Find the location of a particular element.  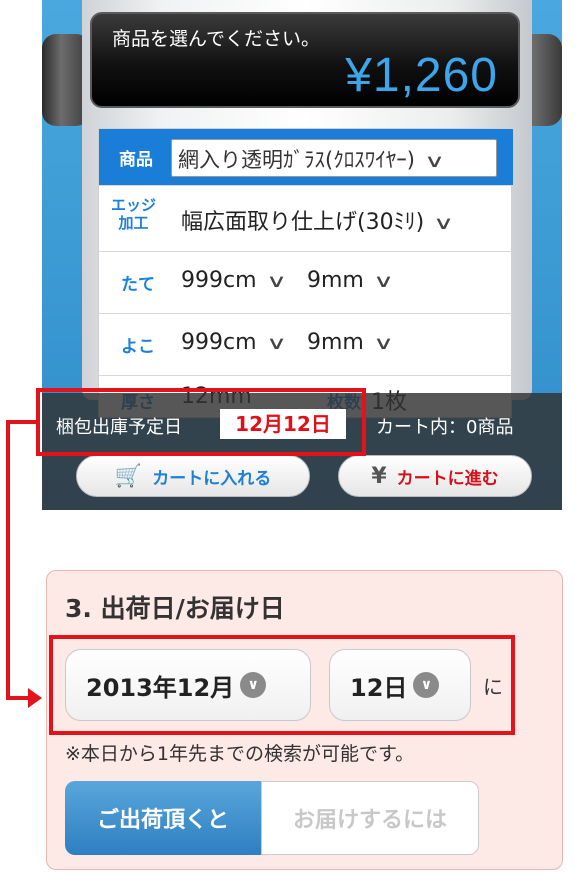

height-mm-select: 9mm ∨ is located at coordinates (350, 280).